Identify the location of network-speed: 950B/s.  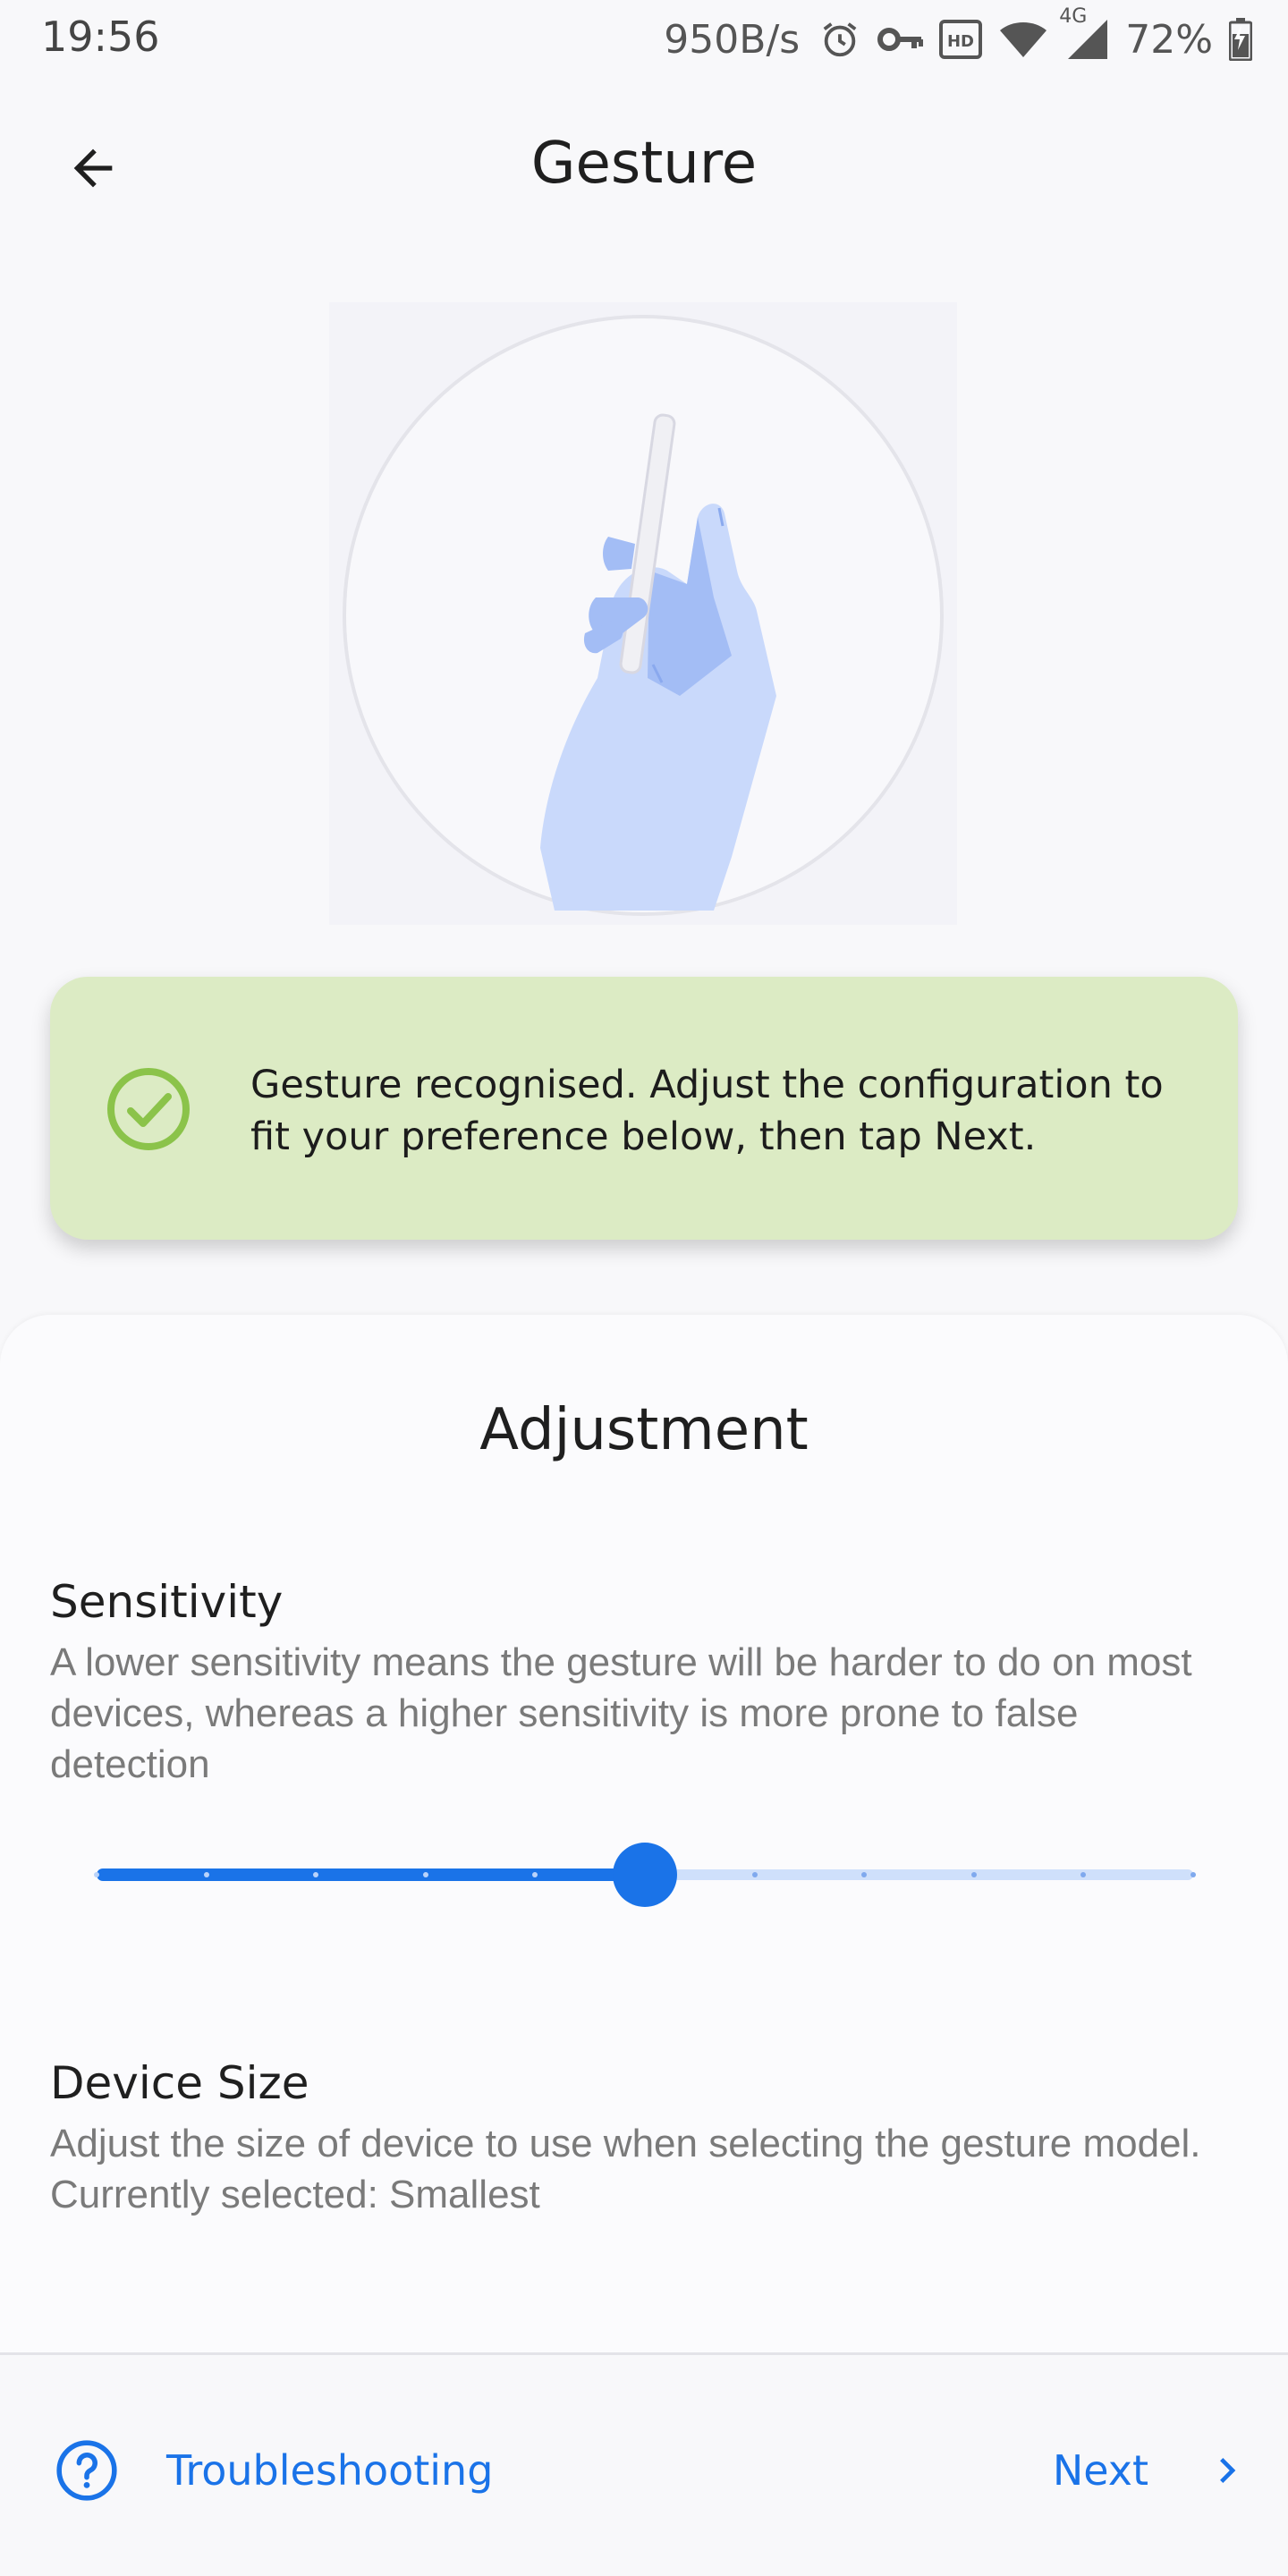
(732, 39).